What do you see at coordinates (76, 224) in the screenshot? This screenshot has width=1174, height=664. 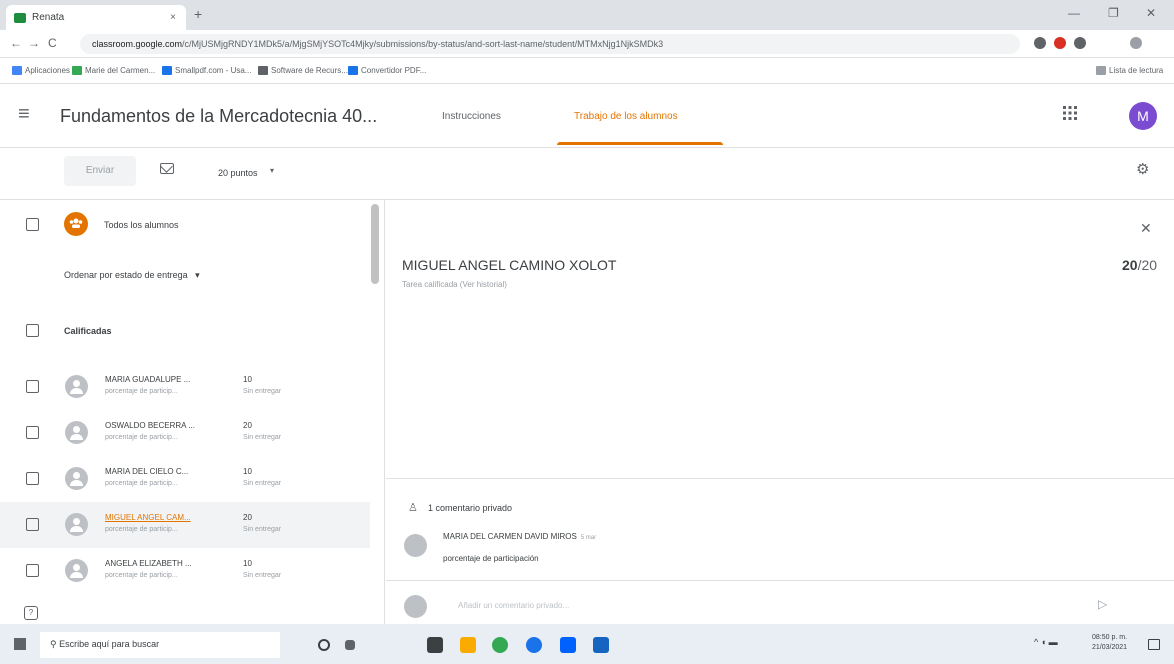 I see `group-icon` at bounding box center [76, 224].